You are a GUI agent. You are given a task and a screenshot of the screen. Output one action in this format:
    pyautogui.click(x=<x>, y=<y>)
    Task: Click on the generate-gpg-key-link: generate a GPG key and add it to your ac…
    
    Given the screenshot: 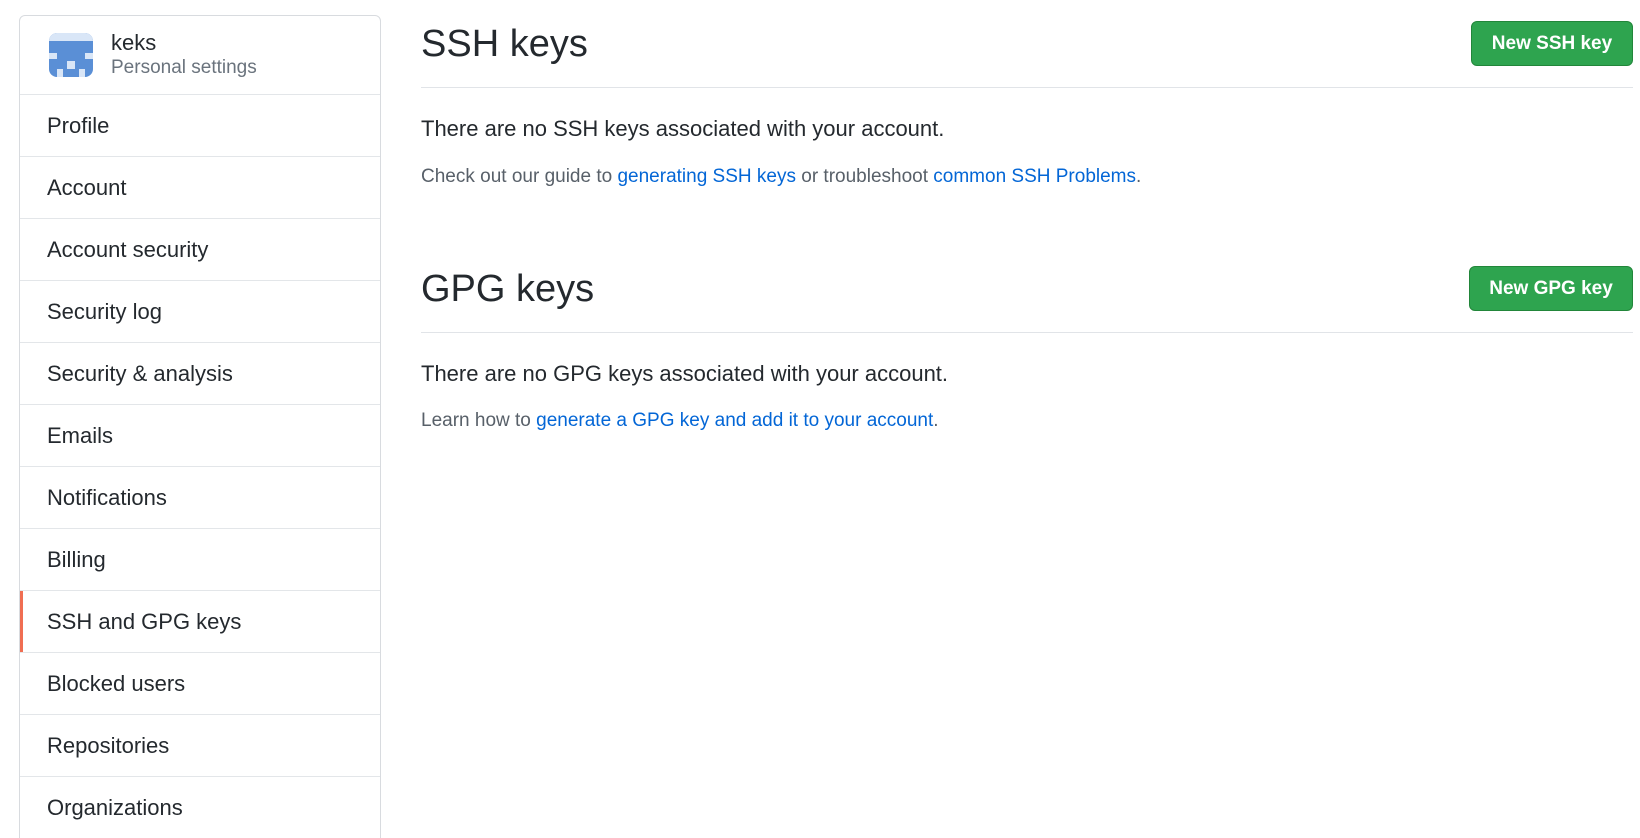 What is the action you would take?
    pyautogui.click(x=734, y=420)
    